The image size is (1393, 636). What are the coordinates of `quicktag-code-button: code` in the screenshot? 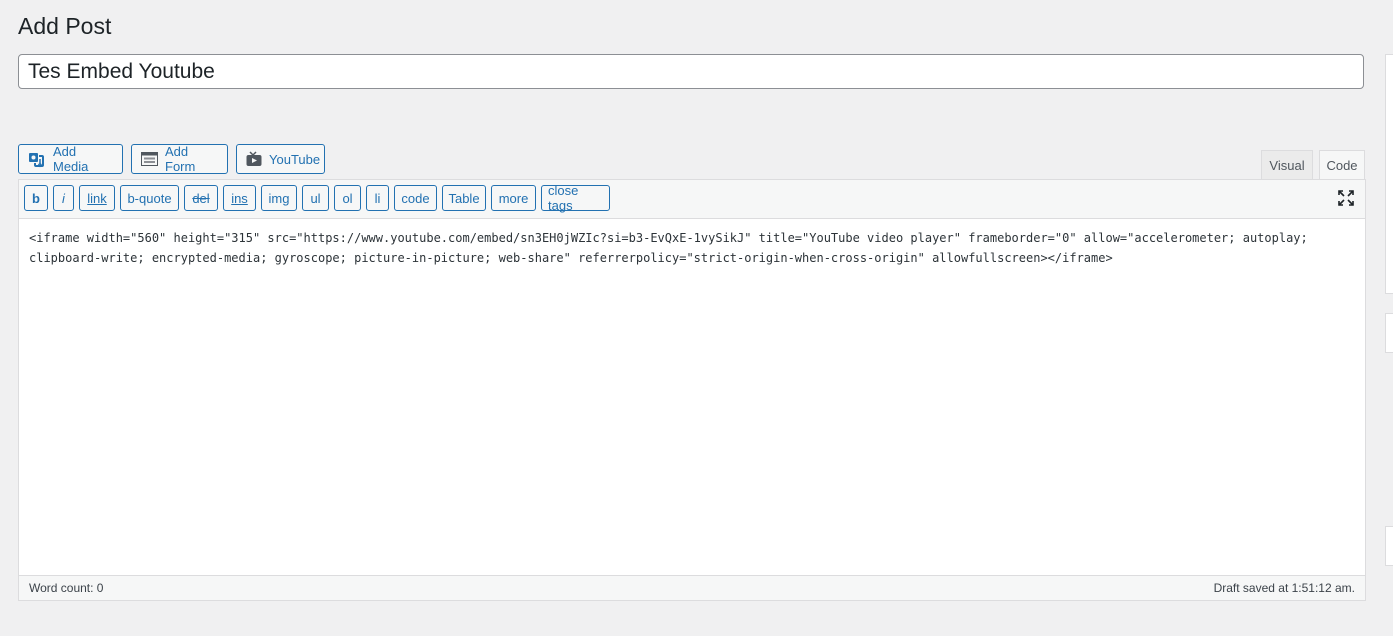 It's located at (415, 198).